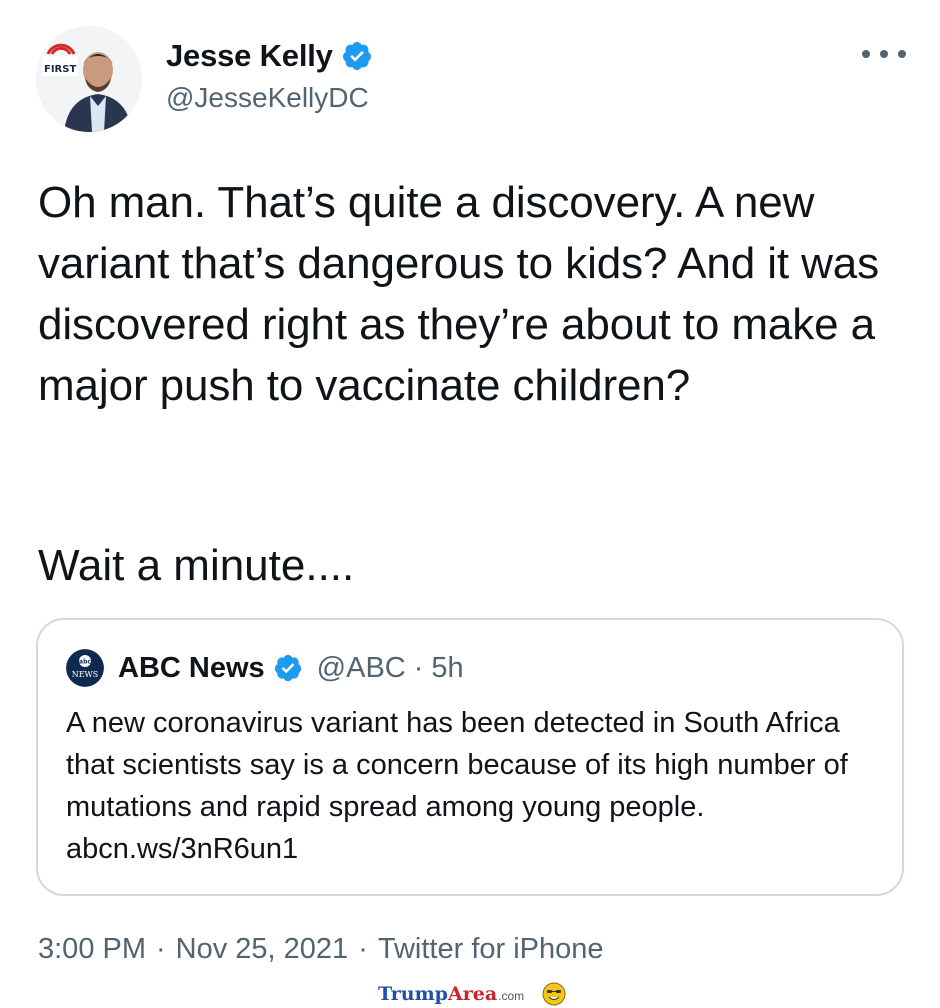 The image size is (940, 1008). I want to click on watermark-part2: Area, so click(472, 994).